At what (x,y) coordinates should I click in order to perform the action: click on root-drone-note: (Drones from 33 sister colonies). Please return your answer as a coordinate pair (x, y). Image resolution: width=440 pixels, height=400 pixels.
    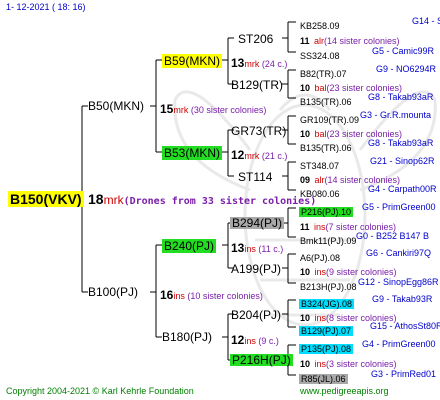
    Looking at the image, I should click on (220, 201).